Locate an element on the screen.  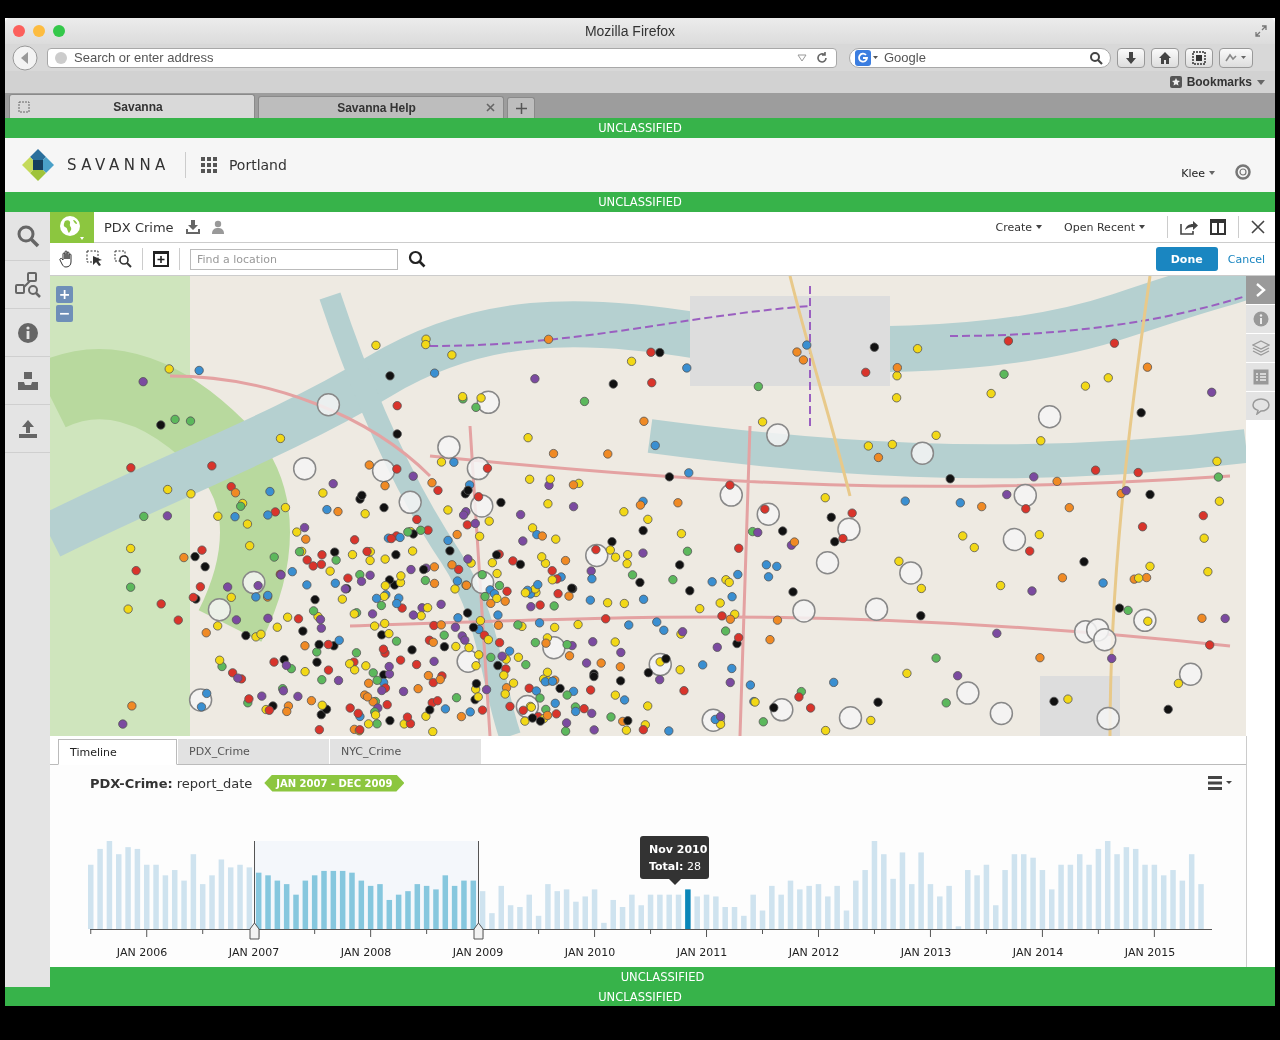
panel-tab: PDX_Crime is located at coordinates (253, 751).